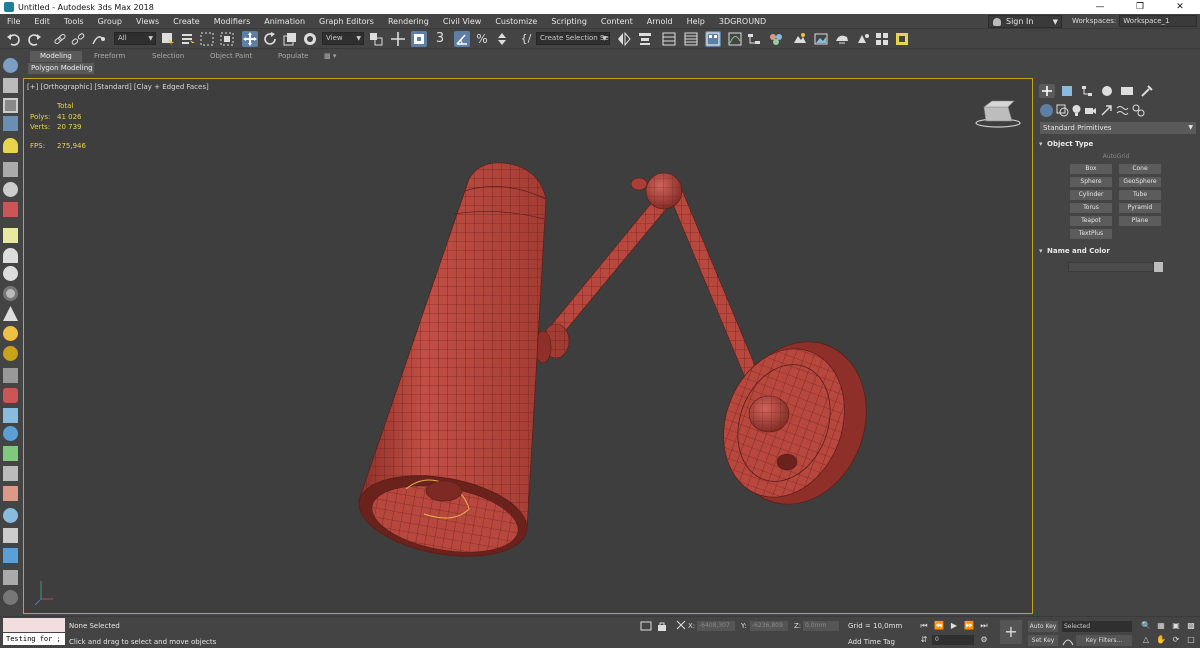 The height and width of the screenshot is (648, 1200). I want to click on menu-rendering: Rendering, so click(408, 21).